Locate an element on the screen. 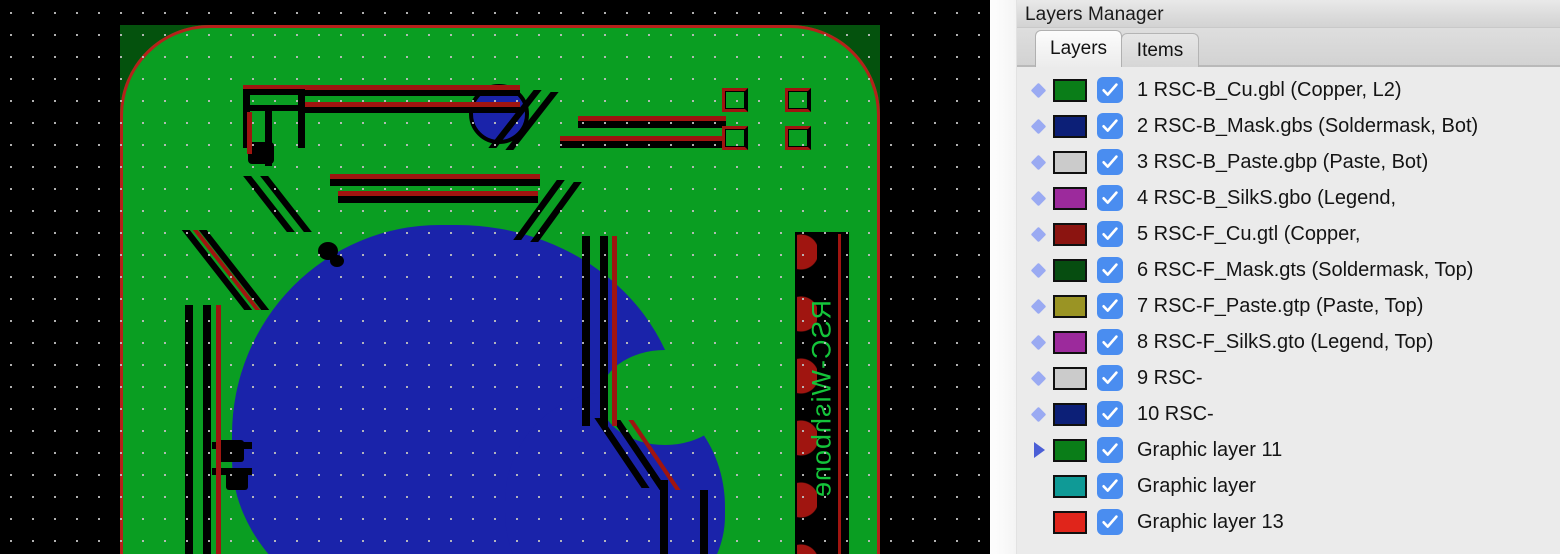  layer-label: 8 RSC-F_SilkS.gto (Legend, Top) is located at coordinates (1285, 342).